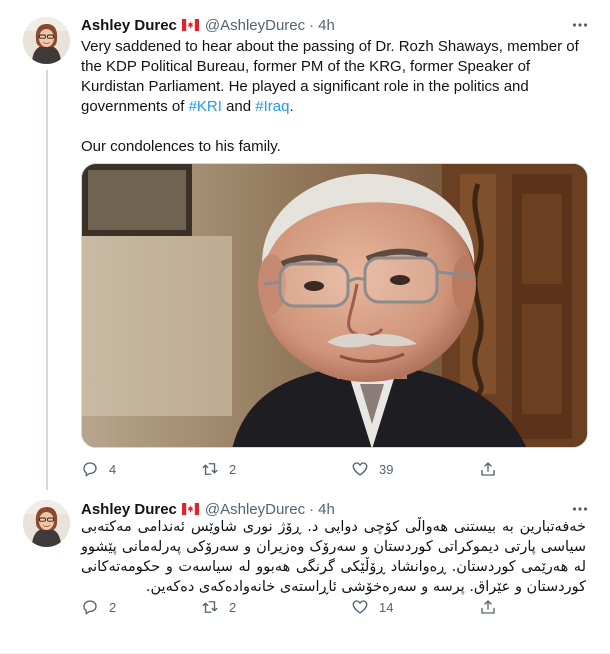  I want to click on reply-button: 4, so click(141, 469).